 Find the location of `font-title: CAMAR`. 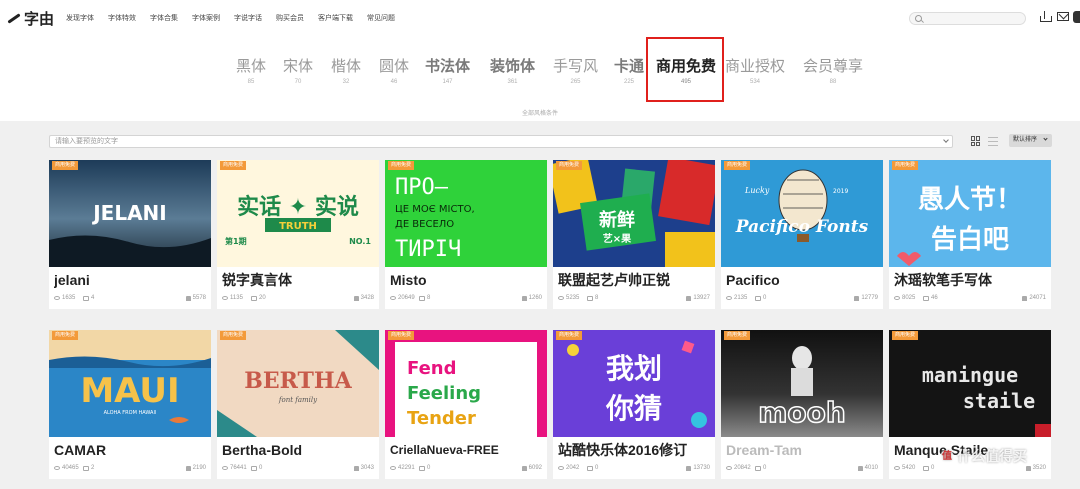

font-title: CAMAR is located at coordinates (80, 450).